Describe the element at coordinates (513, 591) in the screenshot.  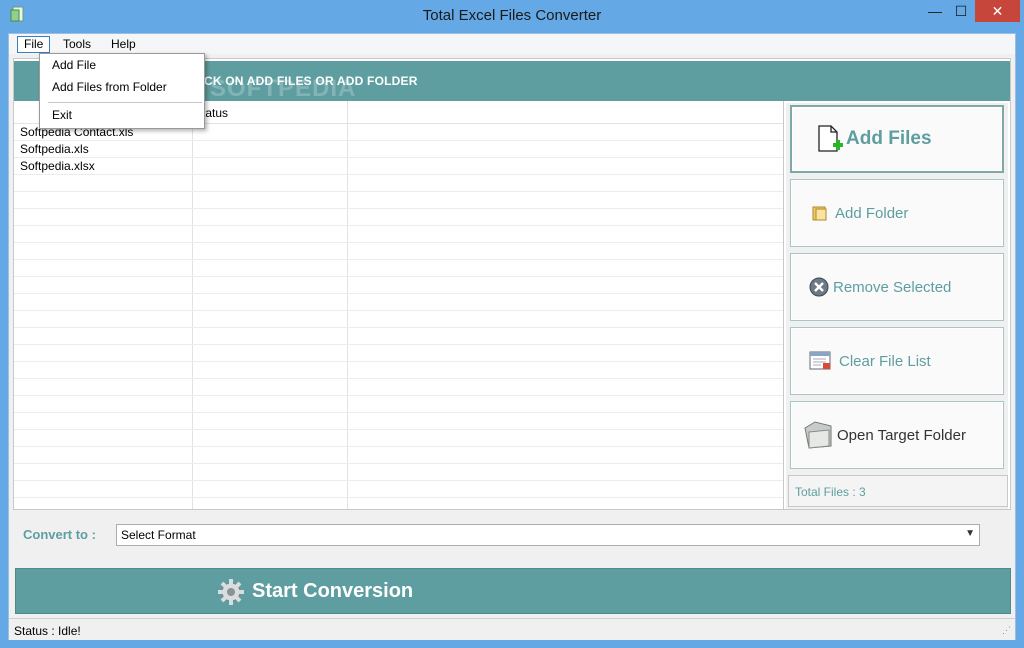
I see `start-conversion-button: Start Conversion` at that location.